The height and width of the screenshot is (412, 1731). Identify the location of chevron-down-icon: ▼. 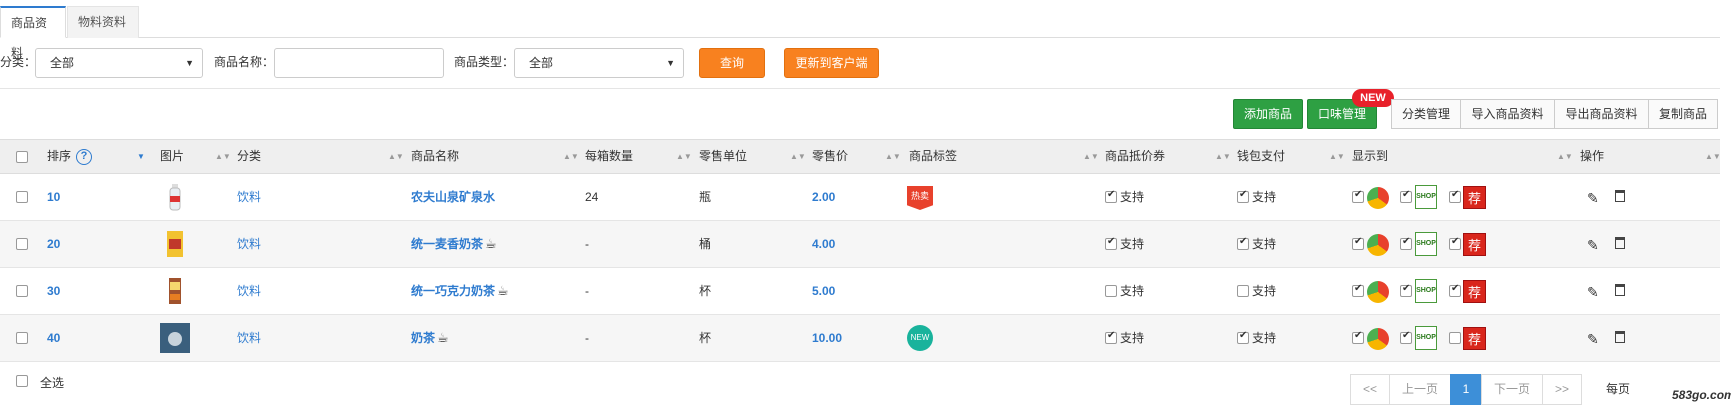
(670, 63).